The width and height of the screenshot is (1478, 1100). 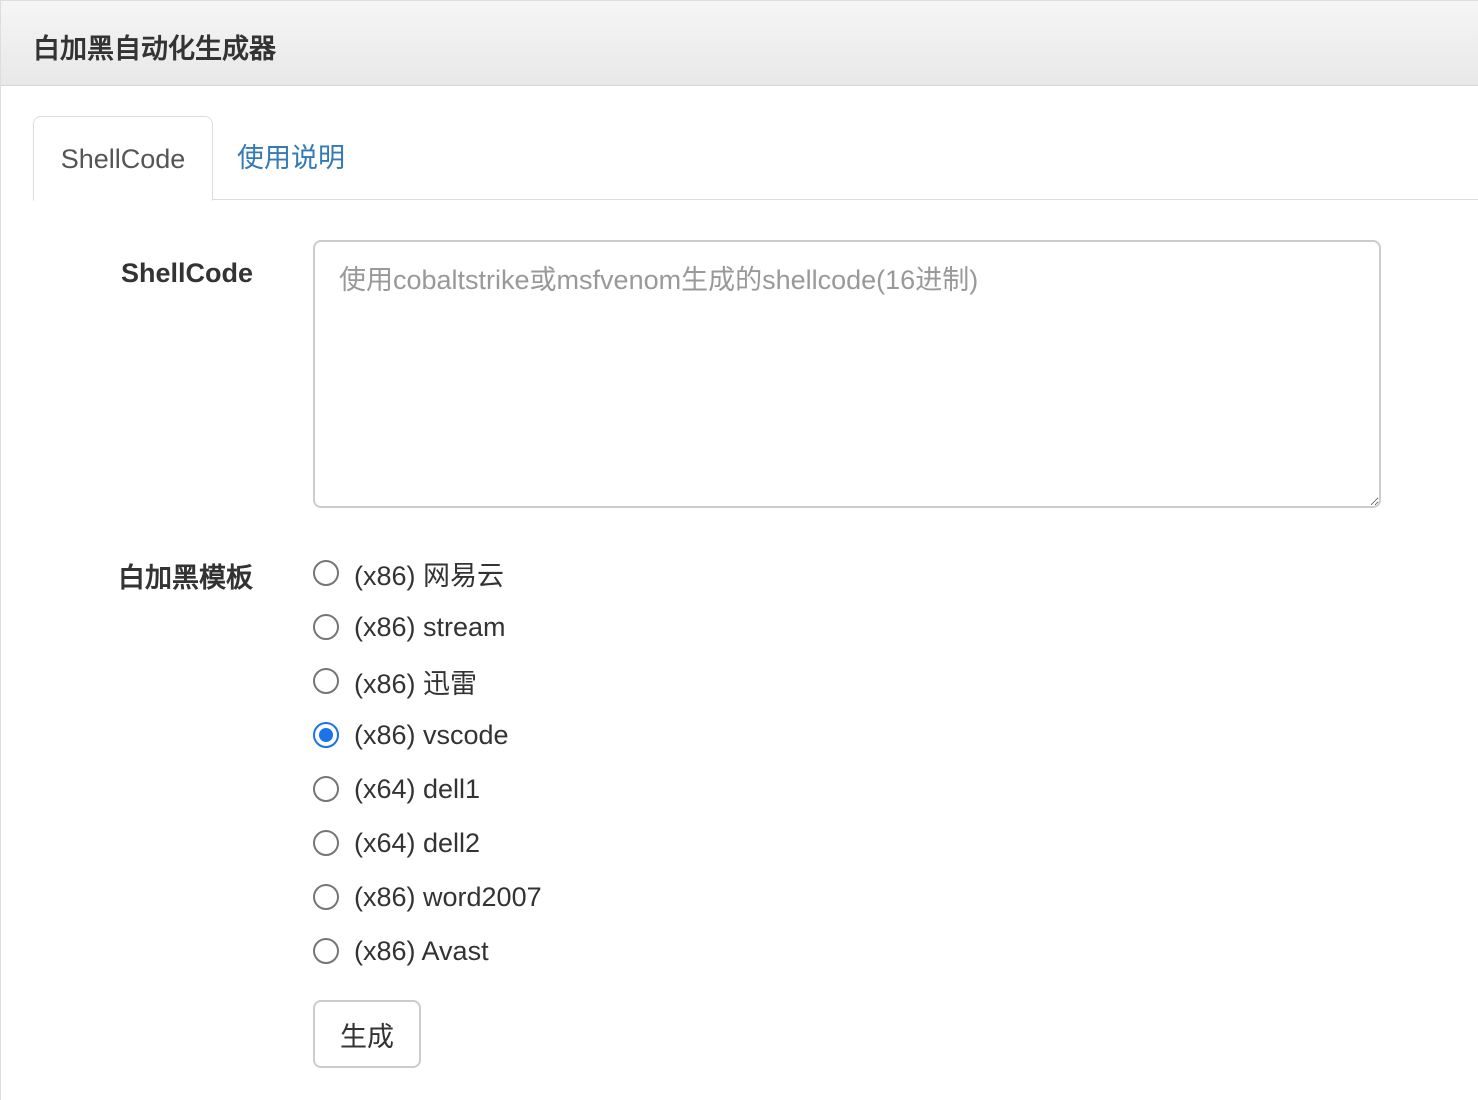 What do you see at coordinates (613, 897) in the screenshot?
I see `template-option: (x86) word2007` at bounding box center [613, 897].